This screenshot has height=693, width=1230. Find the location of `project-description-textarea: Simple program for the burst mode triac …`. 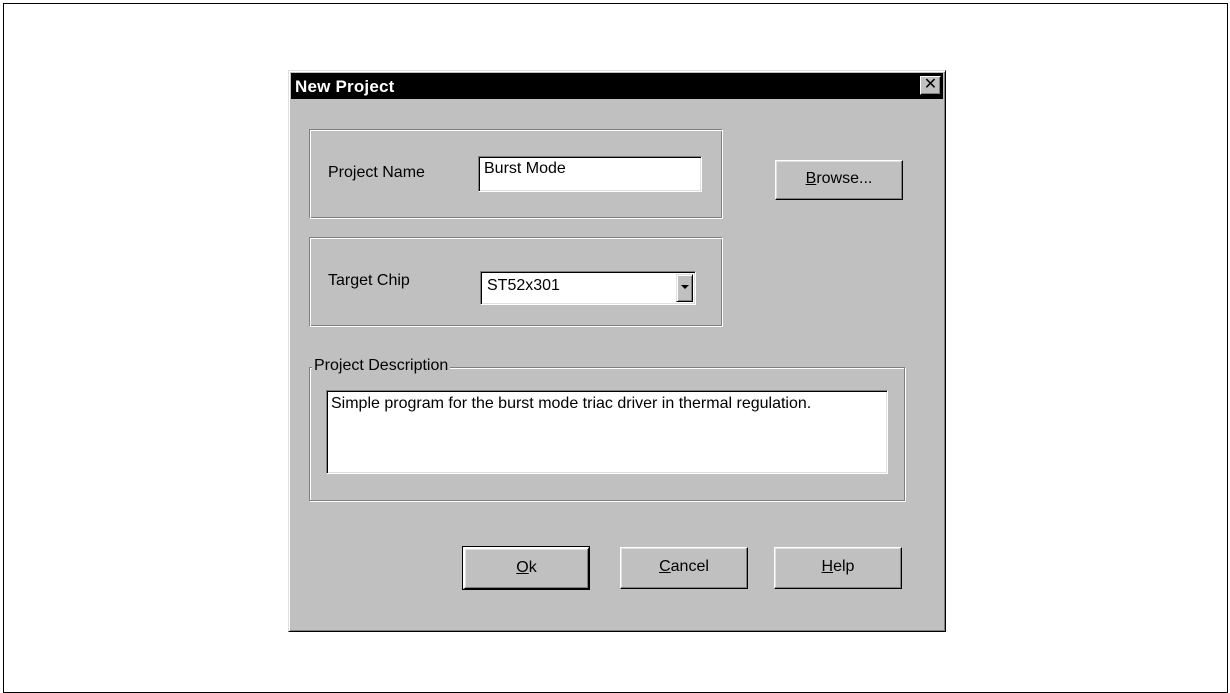

project-description-textarea: Simple program for the burst mode triac … is located at coordinates (607, 432).